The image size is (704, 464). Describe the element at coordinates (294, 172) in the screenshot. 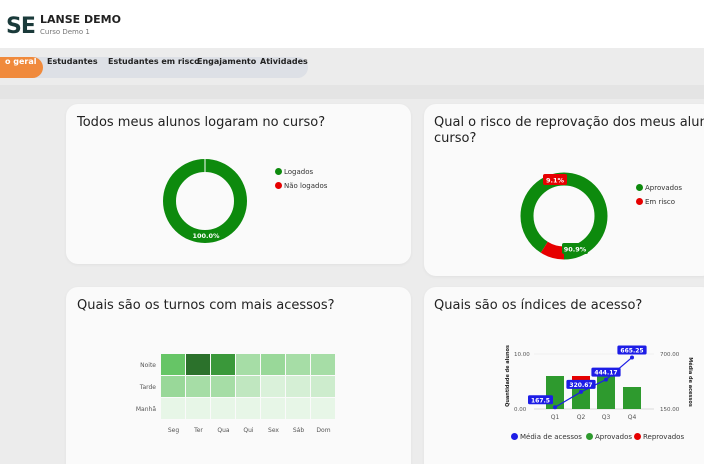

I see `legend-logged: Logados` at that location.